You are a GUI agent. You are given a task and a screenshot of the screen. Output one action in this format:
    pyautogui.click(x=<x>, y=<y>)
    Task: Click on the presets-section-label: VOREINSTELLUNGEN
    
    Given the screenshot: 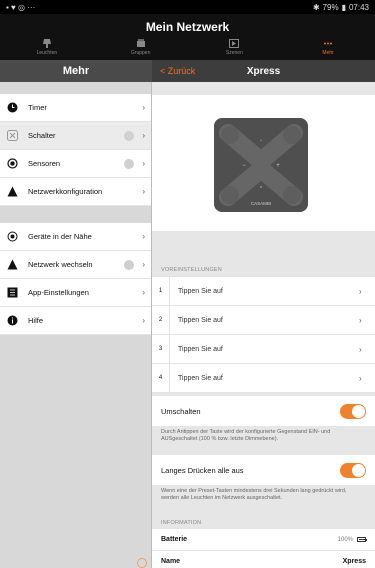 What is the action you would take?
    pyautogui.click(x=191, y=270)
    